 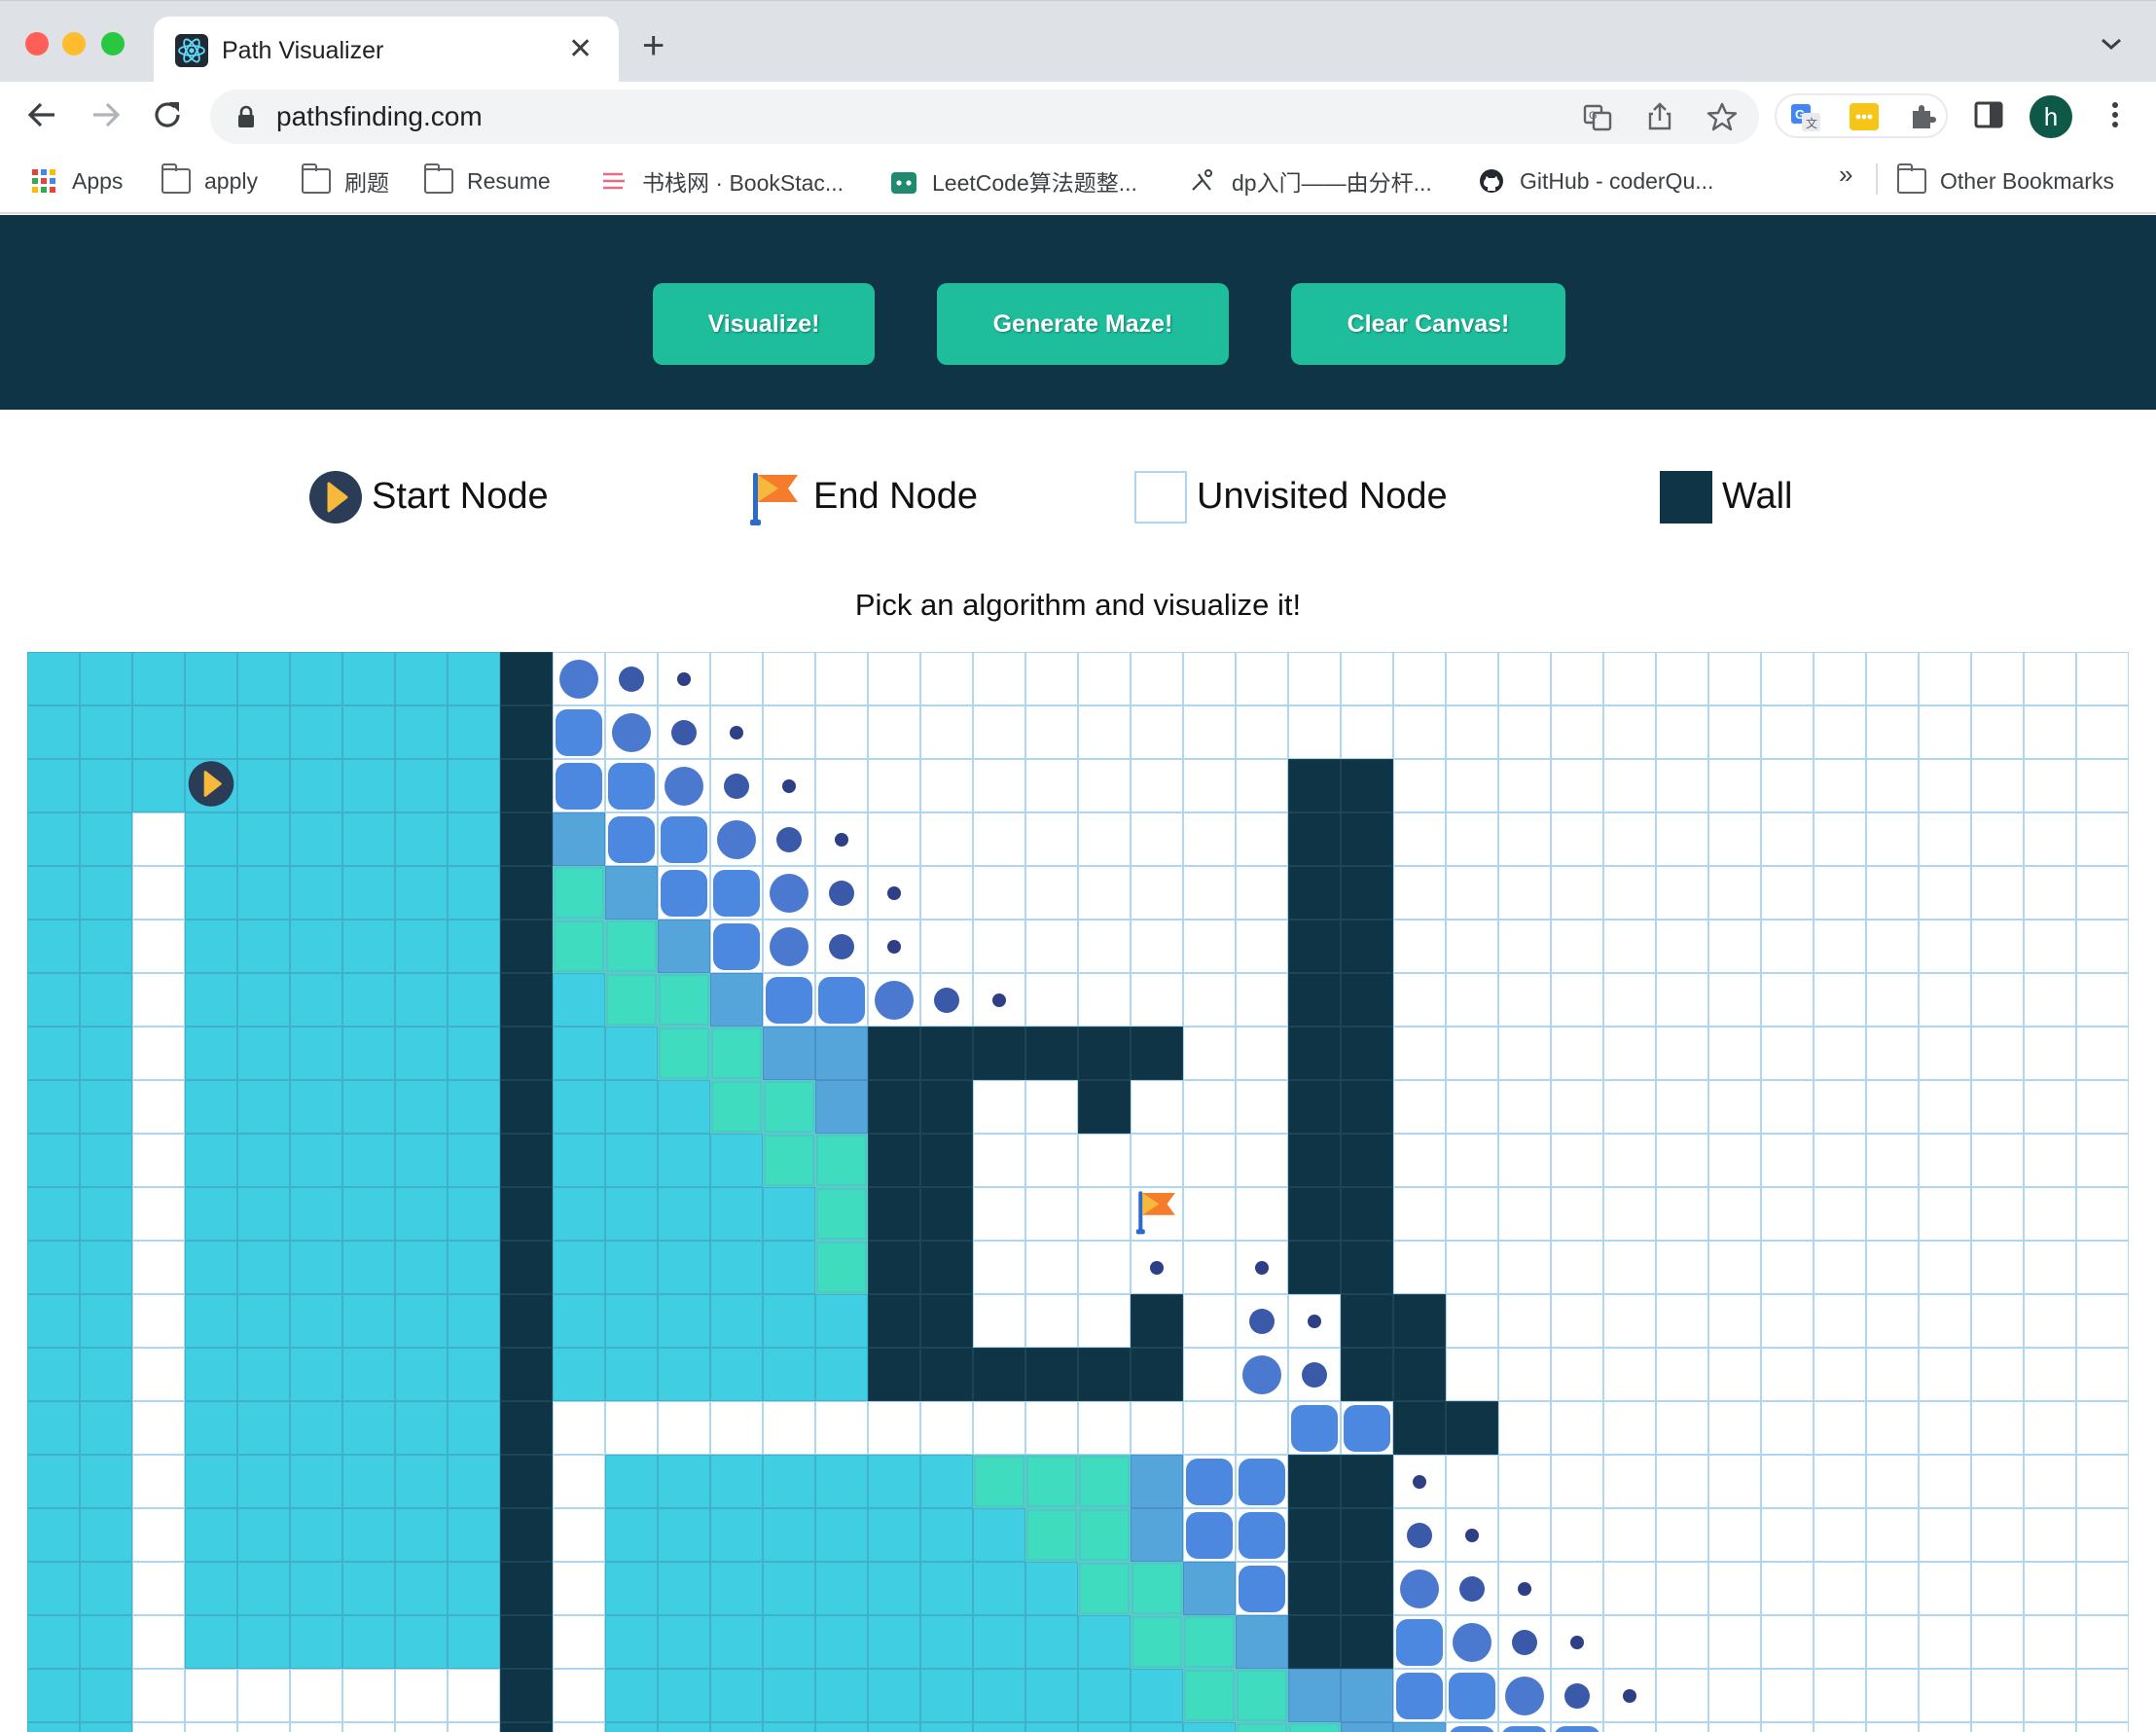 I want to click on password-manager-icon, so click(x=1864, y=116).